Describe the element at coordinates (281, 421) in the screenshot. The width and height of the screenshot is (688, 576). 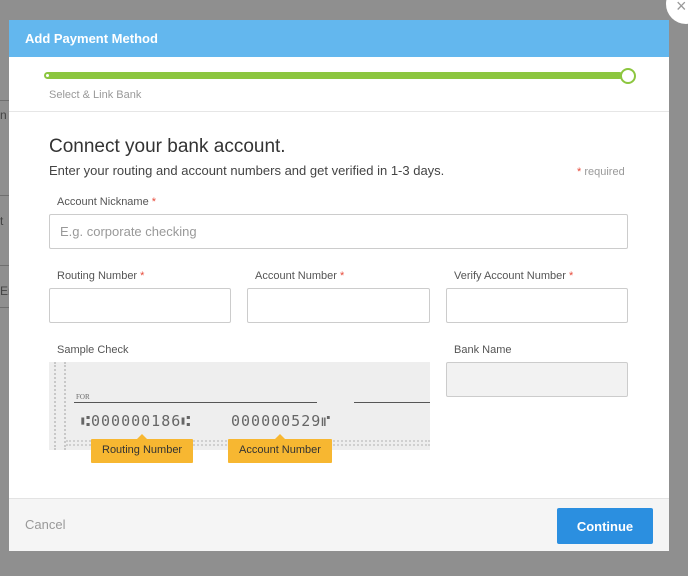
I see `check-account-micr: 000000529⑈` at that location.